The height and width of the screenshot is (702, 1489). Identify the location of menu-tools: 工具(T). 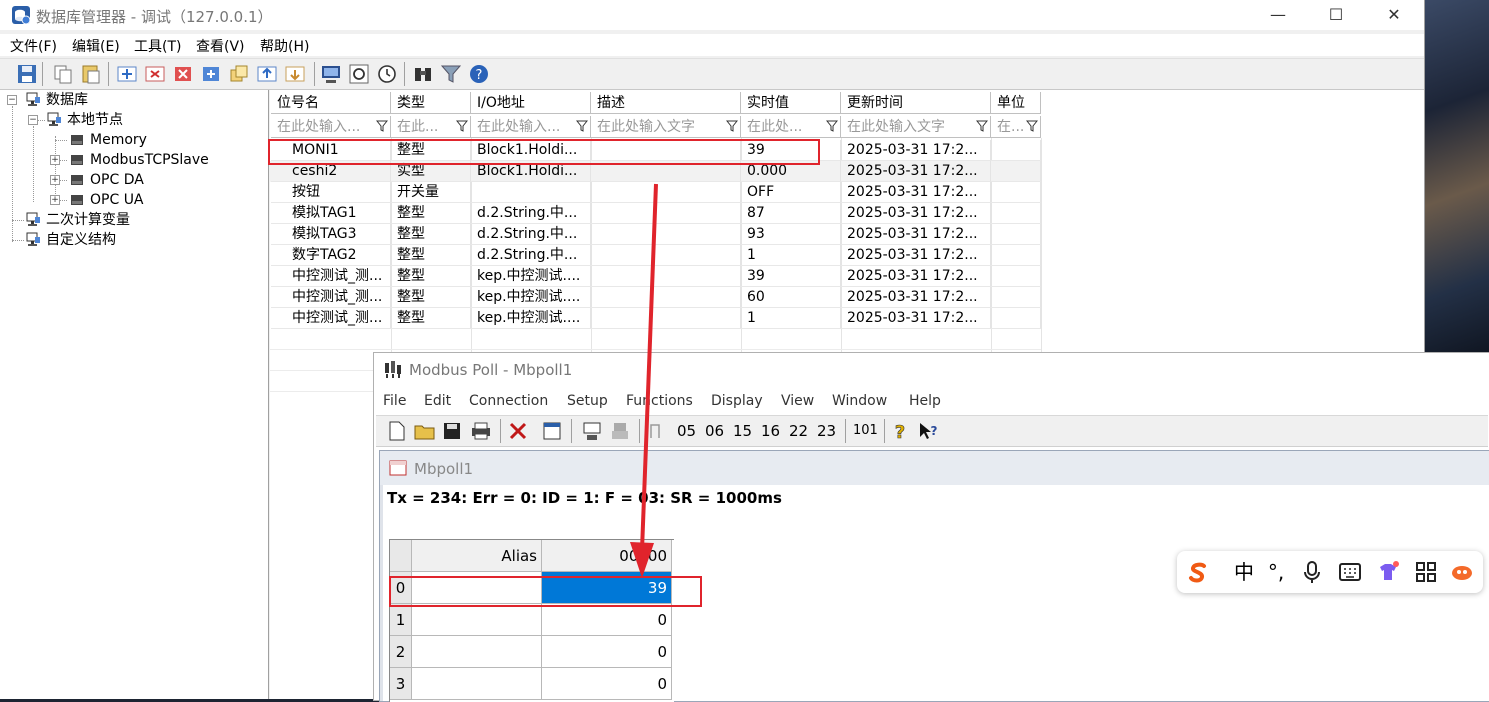
(157, 46).